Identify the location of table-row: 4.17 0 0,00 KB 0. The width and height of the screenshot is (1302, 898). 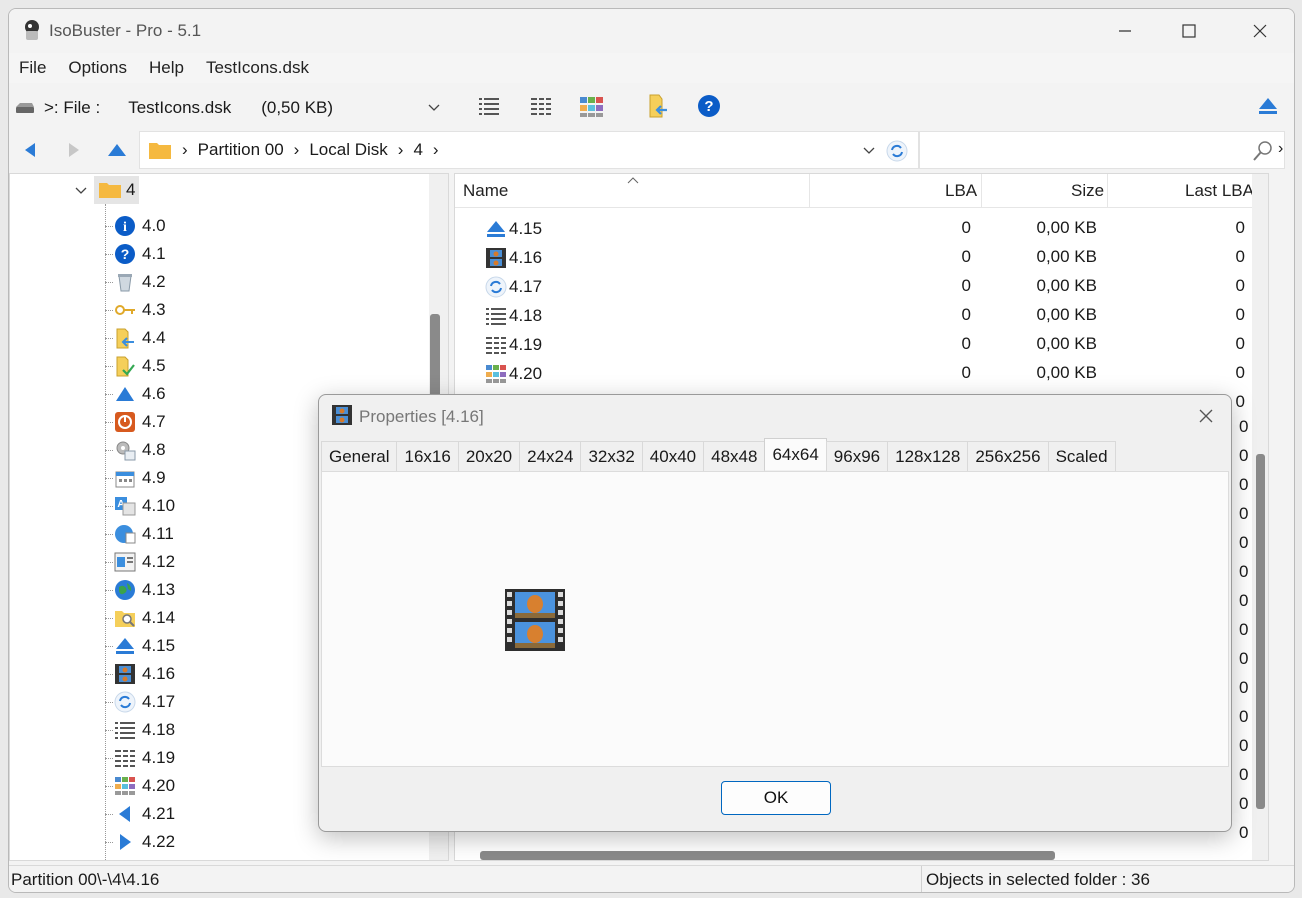
(855, 286).